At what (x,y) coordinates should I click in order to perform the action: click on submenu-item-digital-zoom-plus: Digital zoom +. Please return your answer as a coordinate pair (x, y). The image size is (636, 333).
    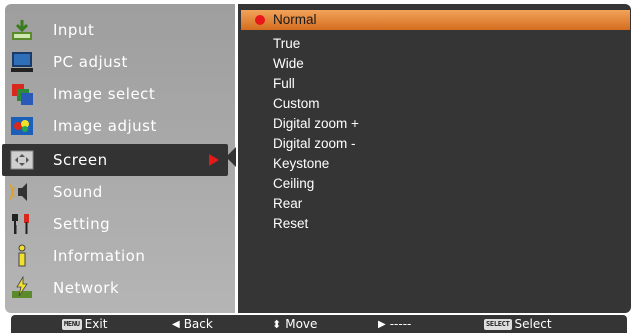
    Looking at the image, I should click on (316, 124).